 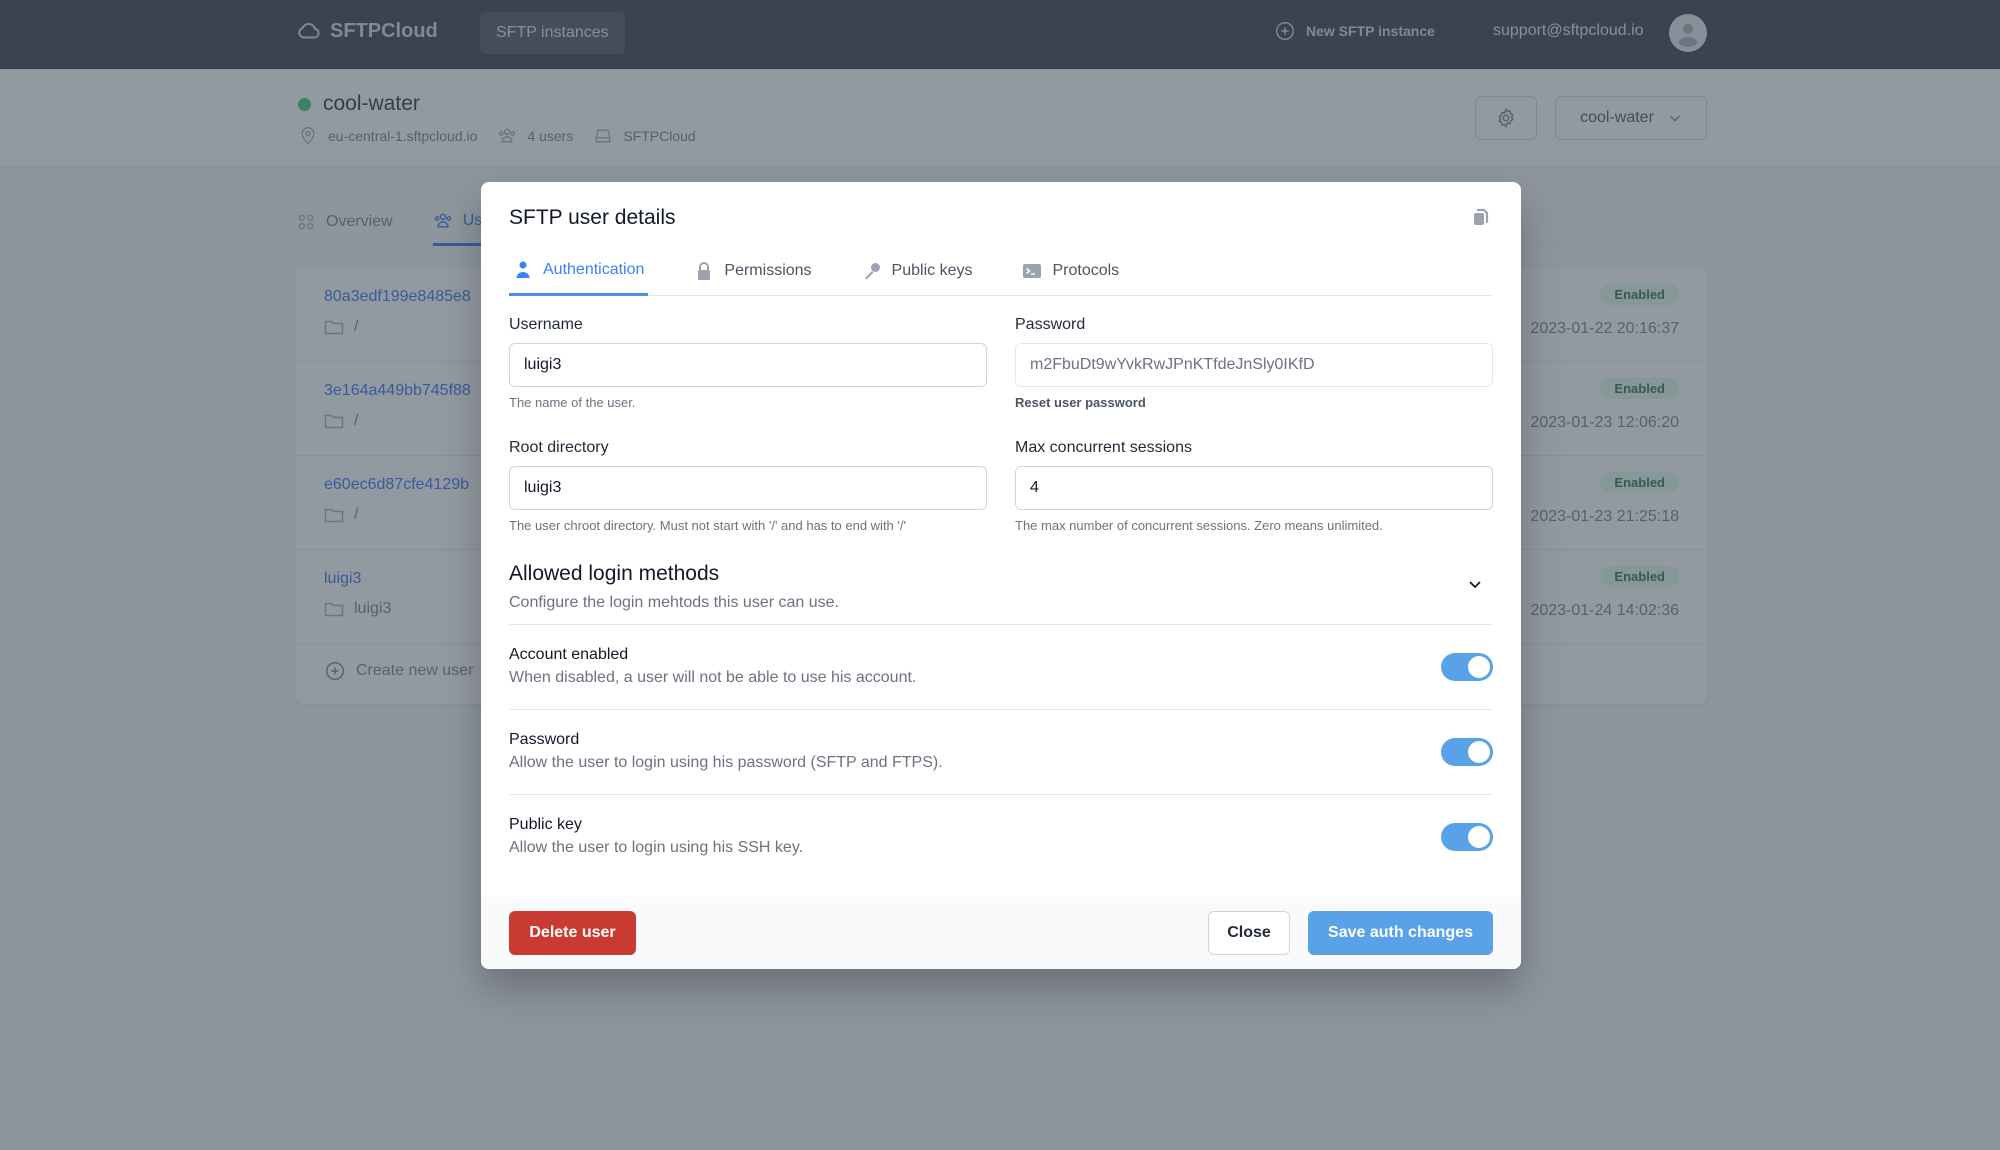 I want to click on tab-permissions: Permissions, so click(x=752, y=271).